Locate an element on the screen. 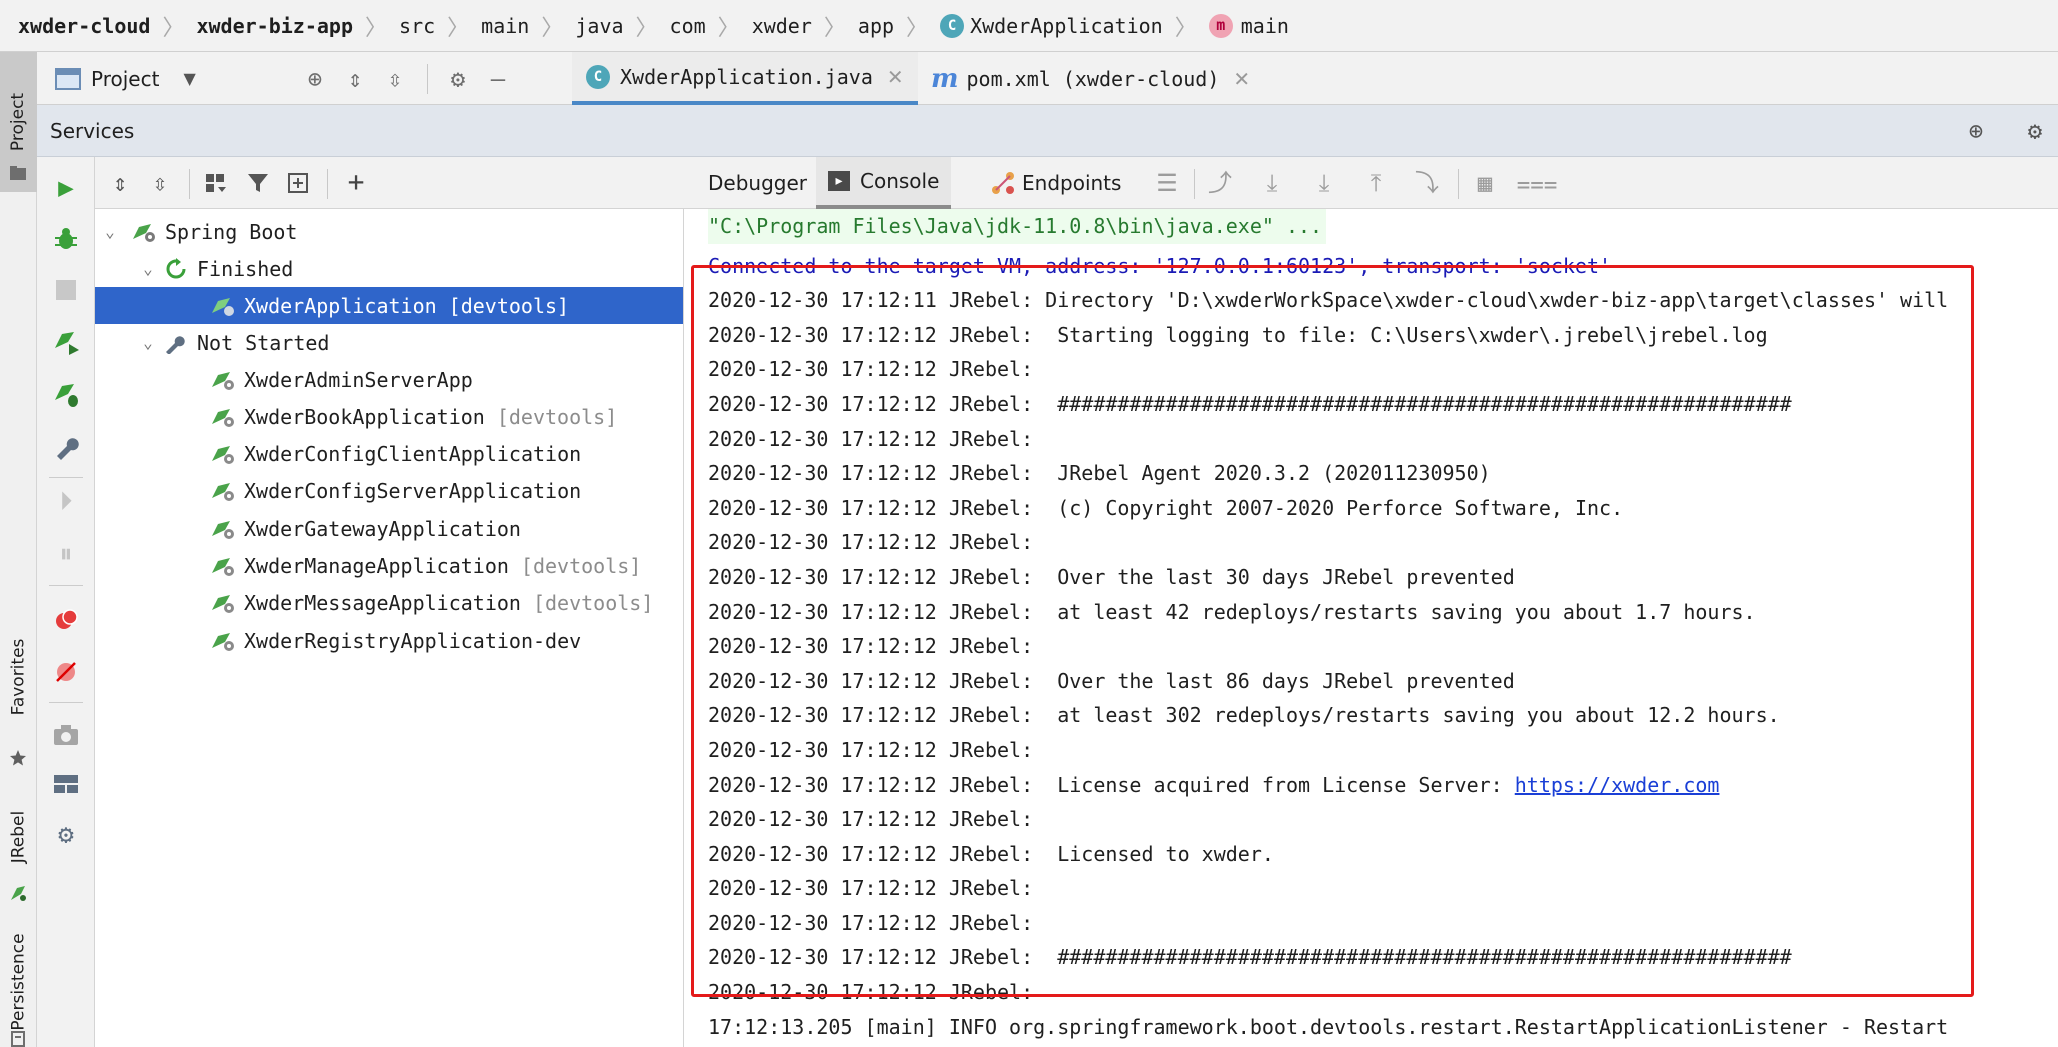 The width and height of the screenshot is (2058, 1047). tree-node-service: XwderConfigServerApplication is located at coordinates (389, 491).